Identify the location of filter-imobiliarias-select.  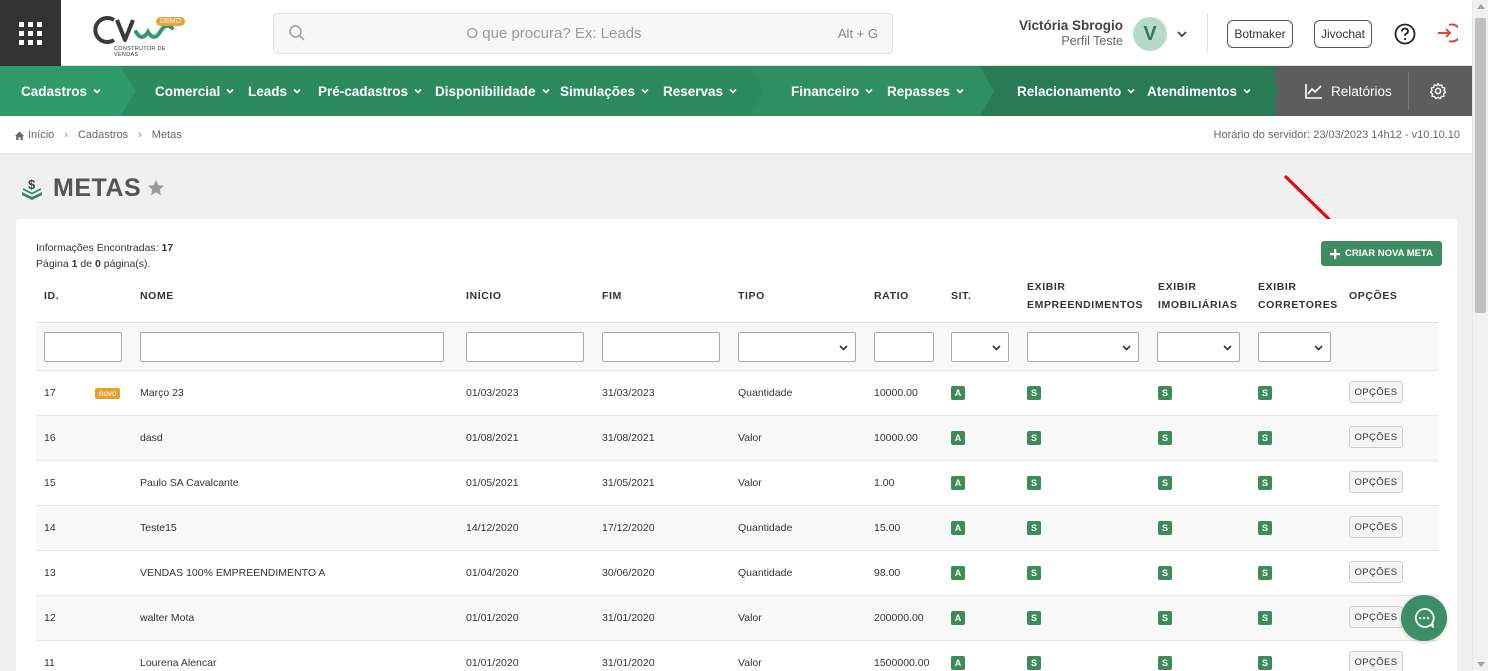
(1198, 347).